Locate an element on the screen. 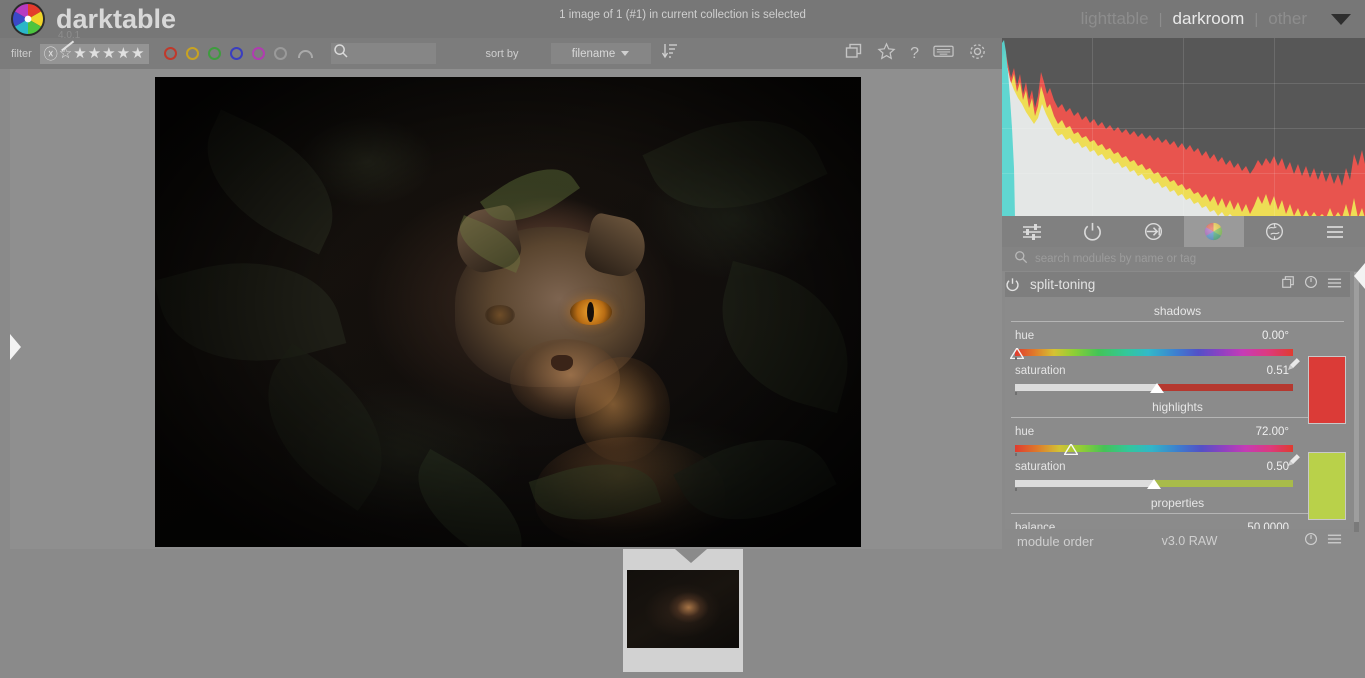 This screenshot has width=1365, height=678. module-order-value: v3.0 RAW is located at coordinates (1190, 541).